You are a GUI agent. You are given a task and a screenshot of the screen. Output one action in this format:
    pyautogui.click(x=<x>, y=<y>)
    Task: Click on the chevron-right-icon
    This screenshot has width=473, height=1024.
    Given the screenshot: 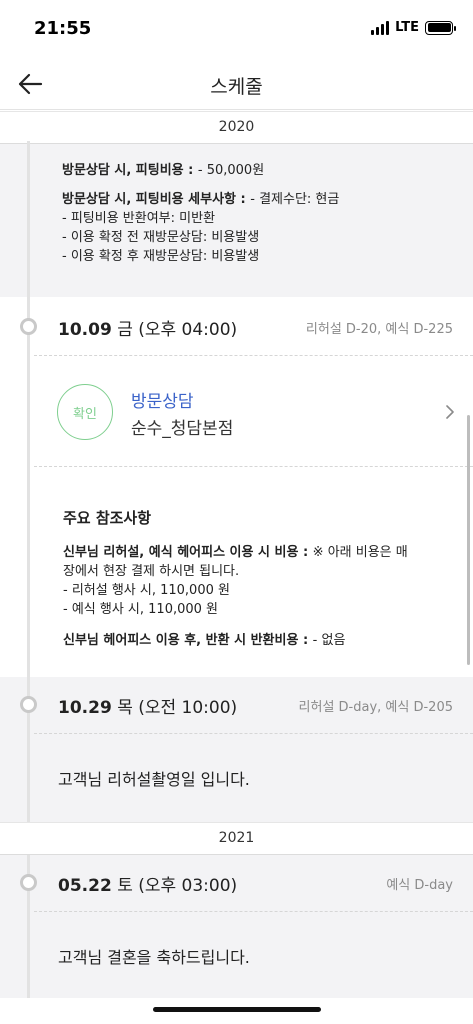 What is the action you would take?
    pyautogui.click(x=450, y=412)
    